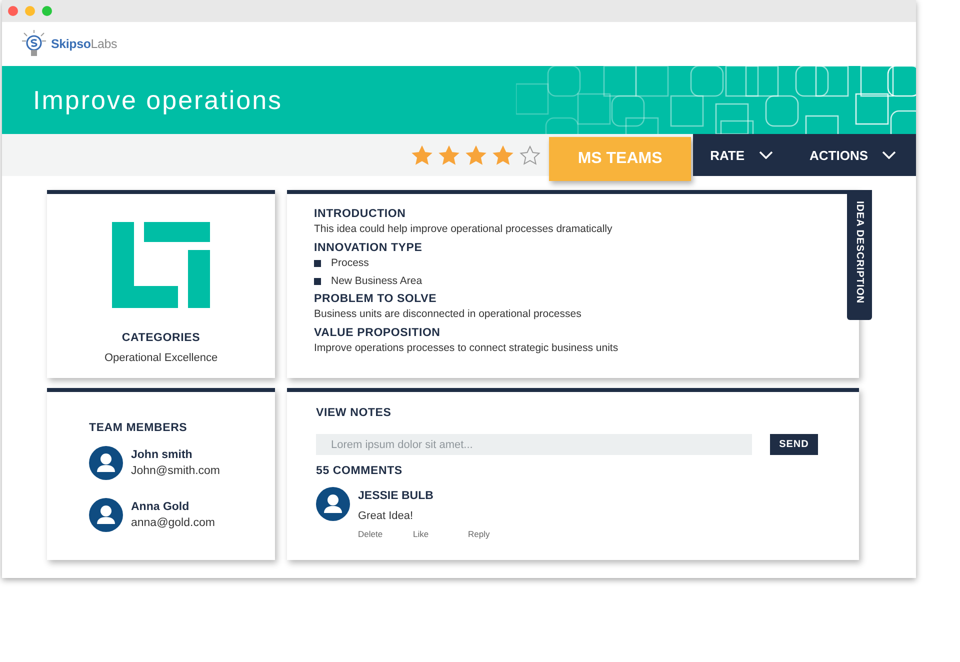  Describe the element at coordinates (84, 44) in the screenshot. I see `logo-text: SkipsoLabs` at that location.